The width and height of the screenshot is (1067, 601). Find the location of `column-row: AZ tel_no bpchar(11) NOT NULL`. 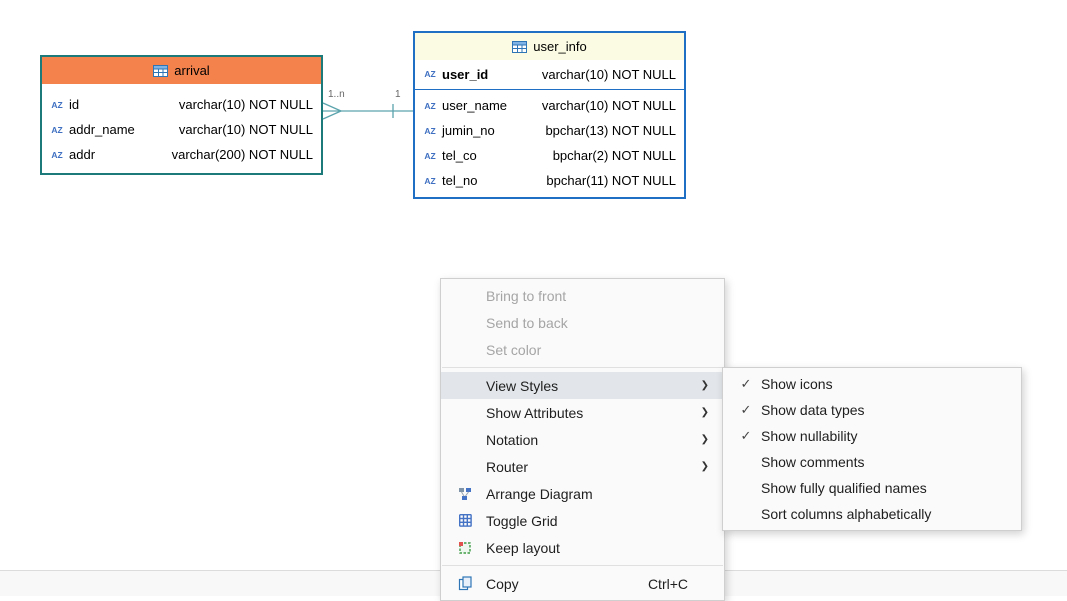

column-row: AZ tel_no bpchar(11) NOT NULL is located at coordinates (549, 180).